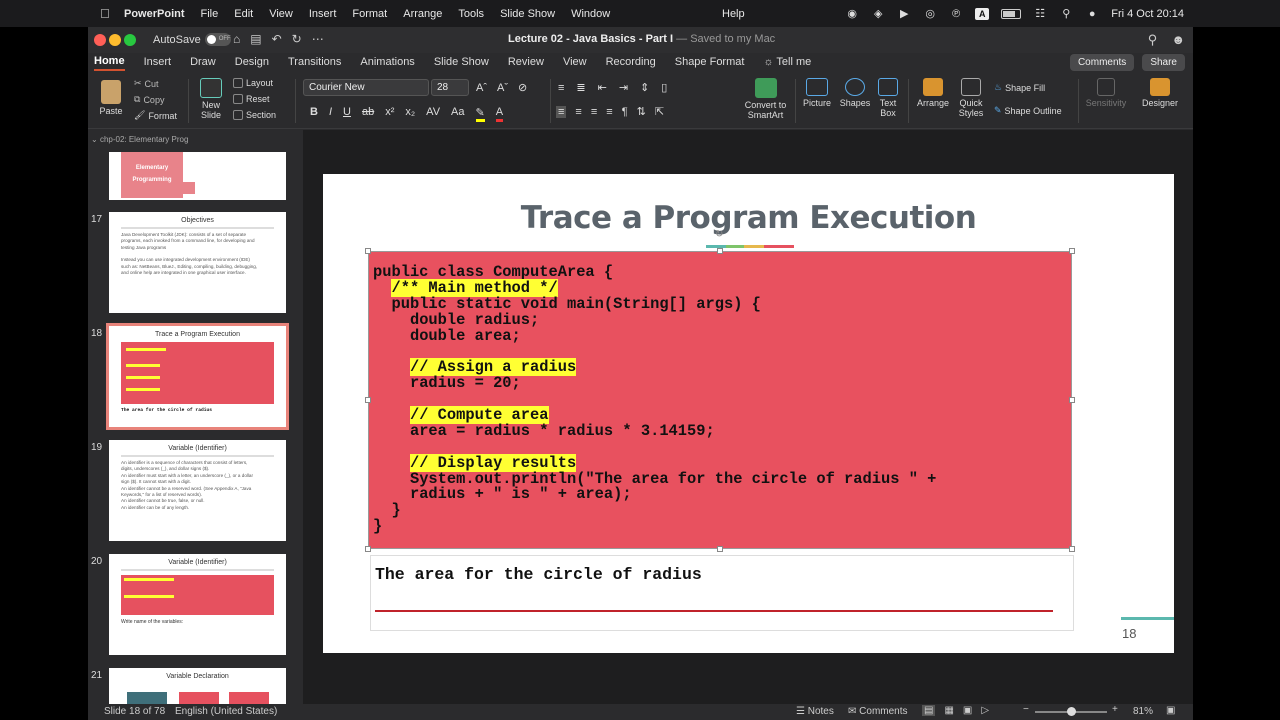 Image resolution: width=1280 pixels, height=720 pixels. What do you see at coordinates (115, 40) in the screenshot?
I see `minimize-window-button` at bounding box center [115, 40].